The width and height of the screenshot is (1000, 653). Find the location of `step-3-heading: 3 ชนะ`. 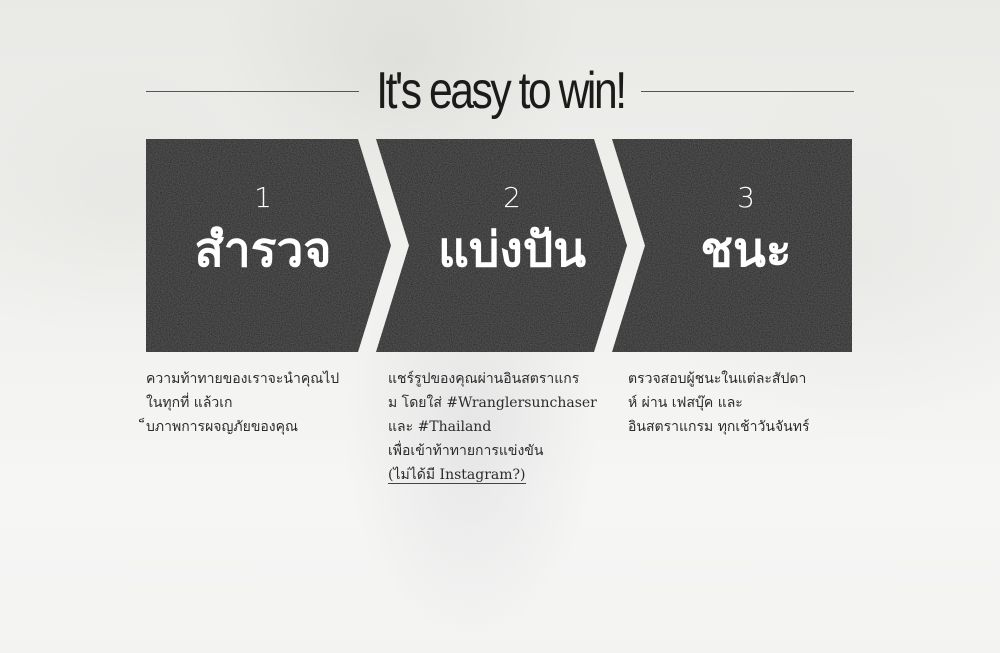

step-3-heading: 3 ชนะ is located at coordinates (746, 229).